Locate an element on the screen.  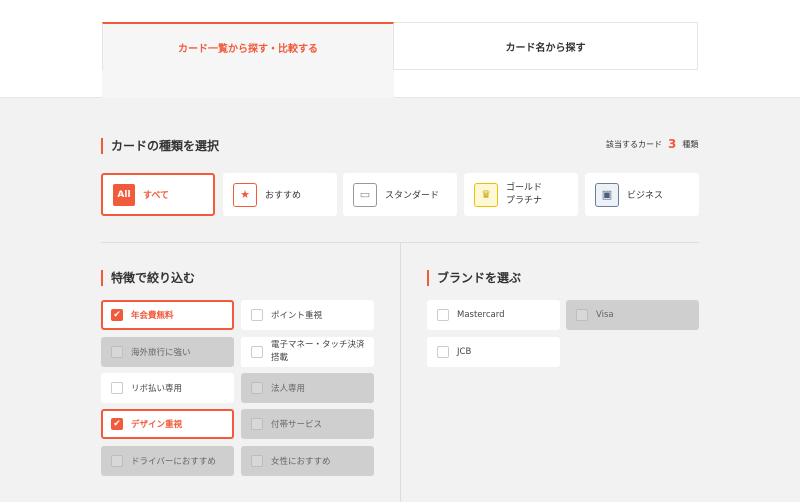
business-card-icon: ▣ is located at coordinates (607, 194).